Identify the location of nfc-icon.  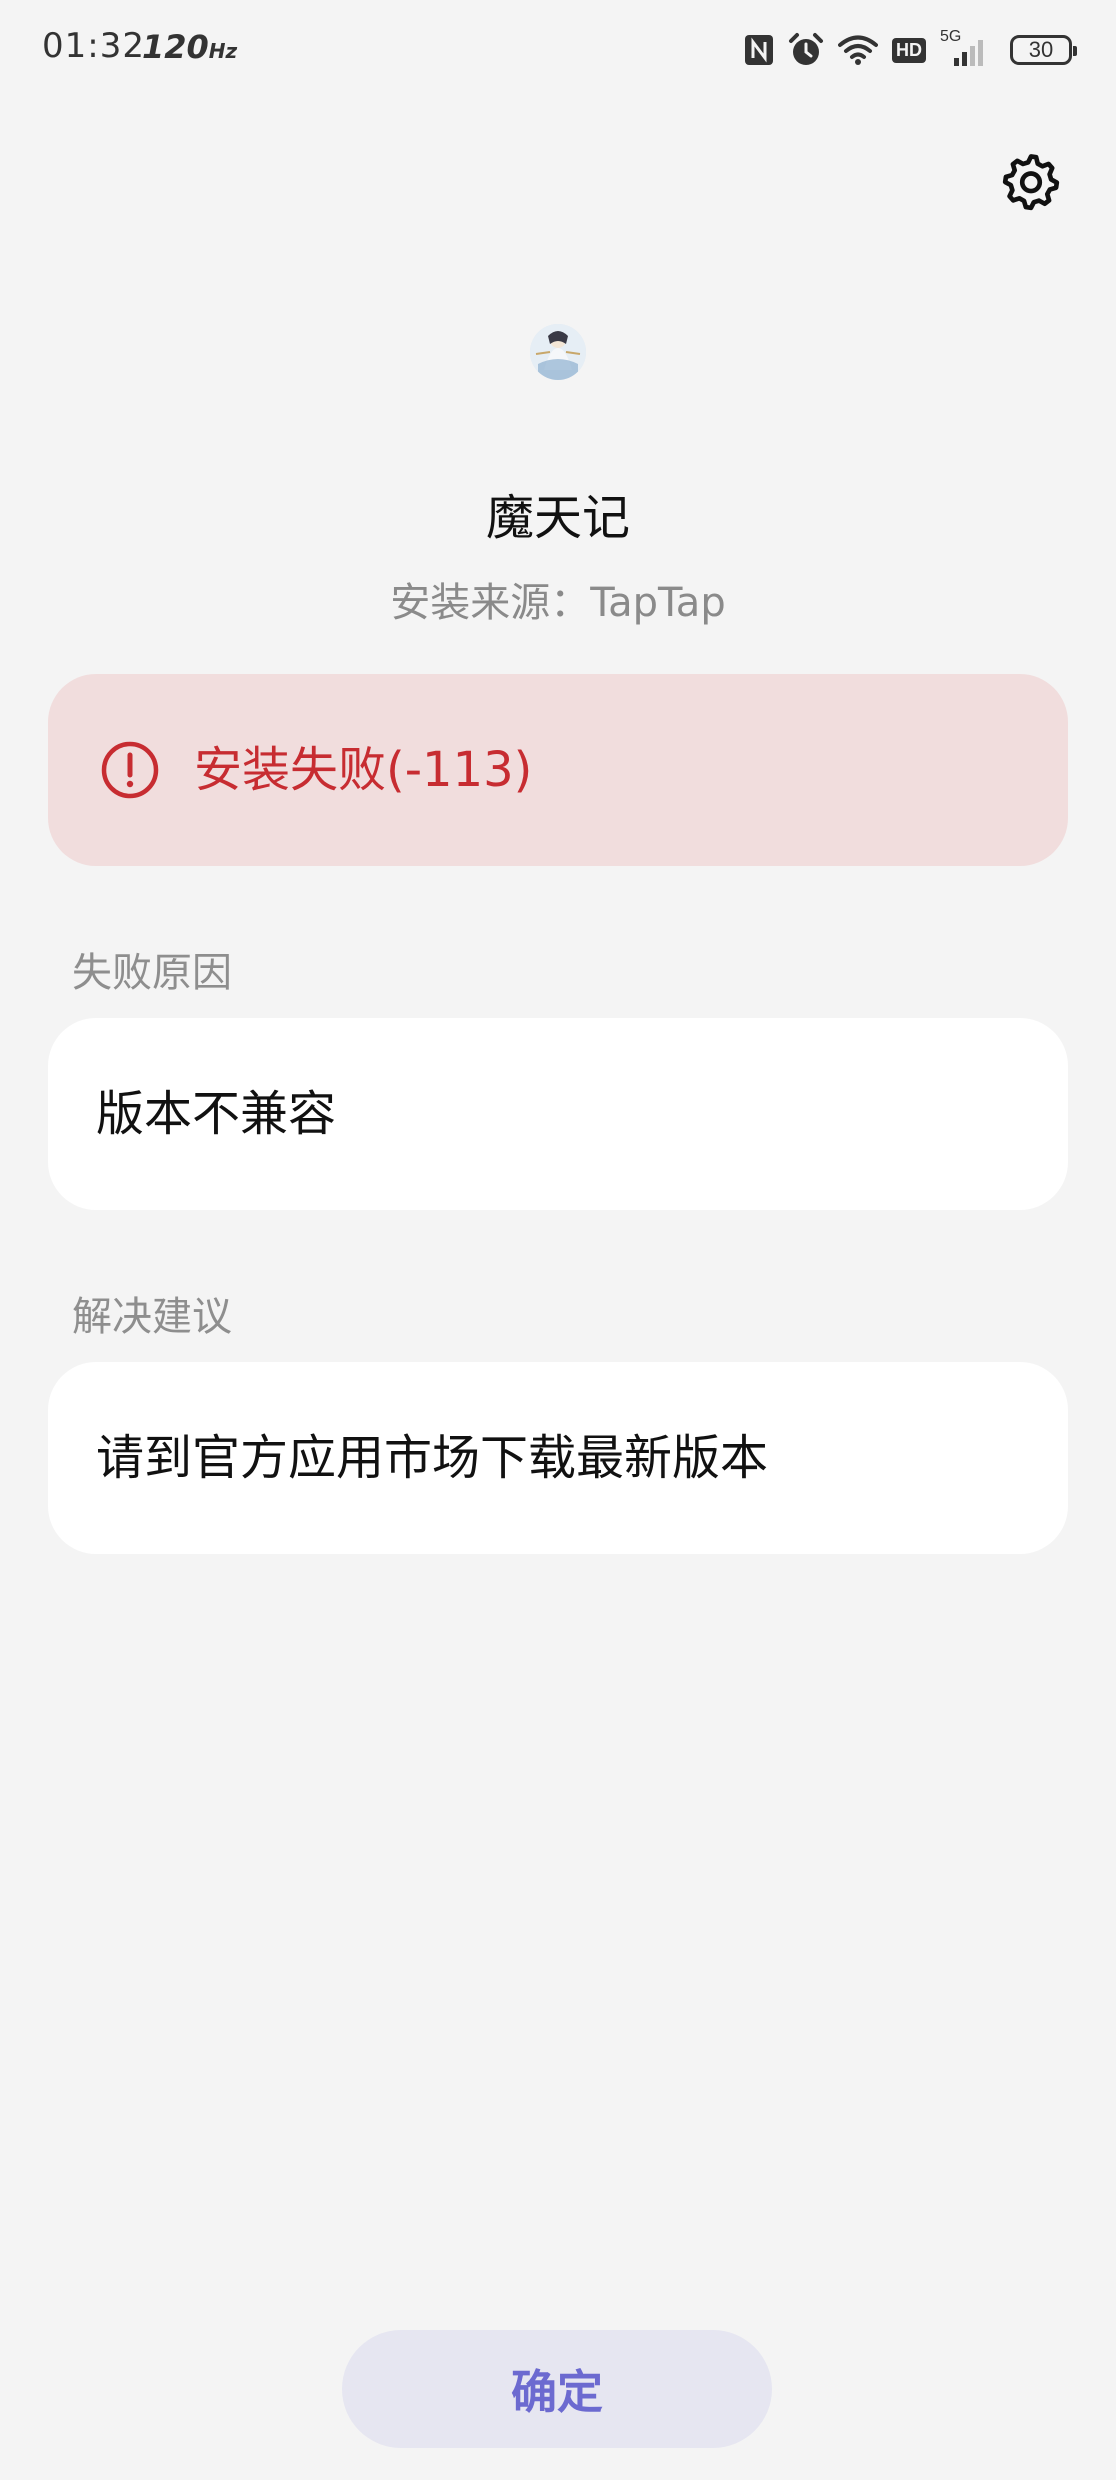
(759, 50).